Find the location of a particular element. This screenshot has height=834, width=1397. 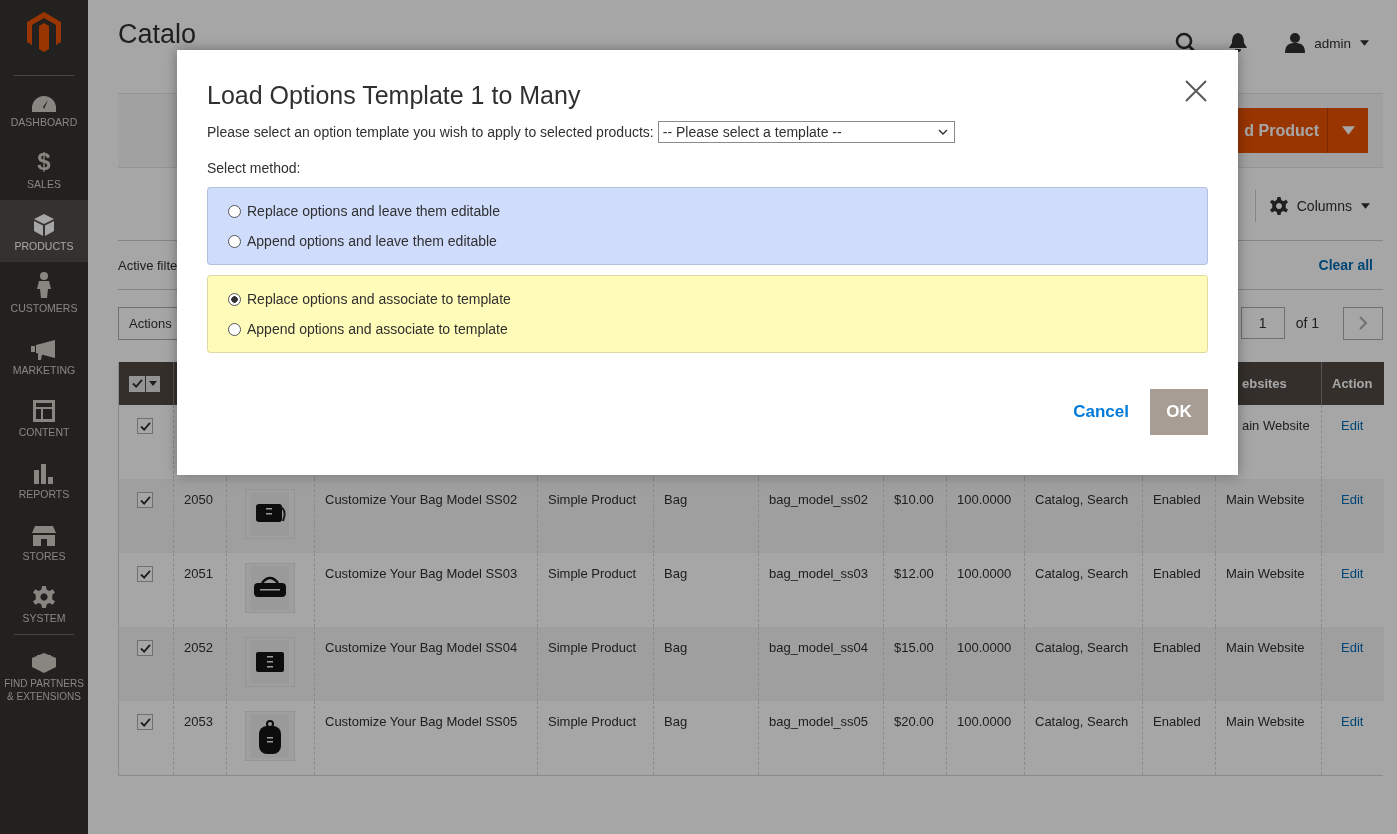

columns-dropdown: Columns is located at coordinates (1319, 206).